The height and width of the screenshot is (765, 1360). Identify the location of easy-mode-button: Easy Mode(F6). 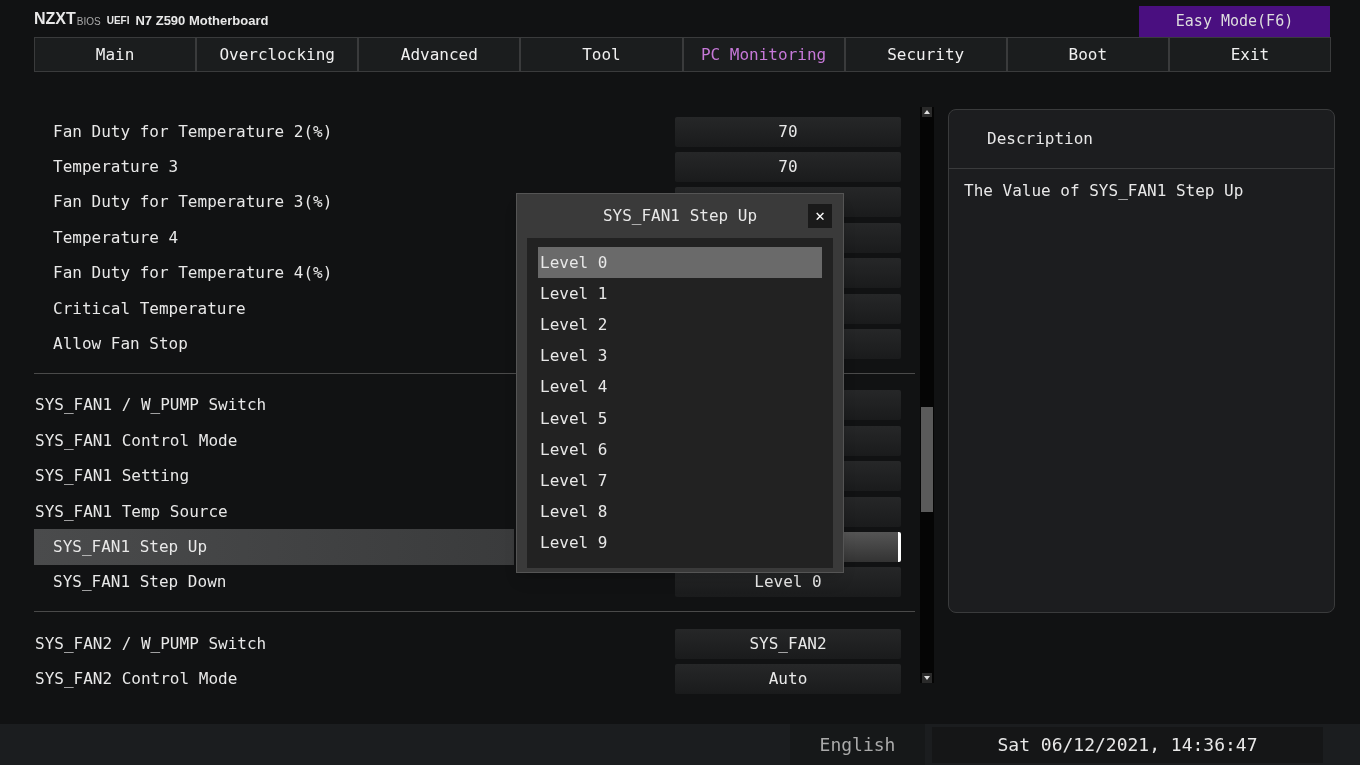
(1234, 21).